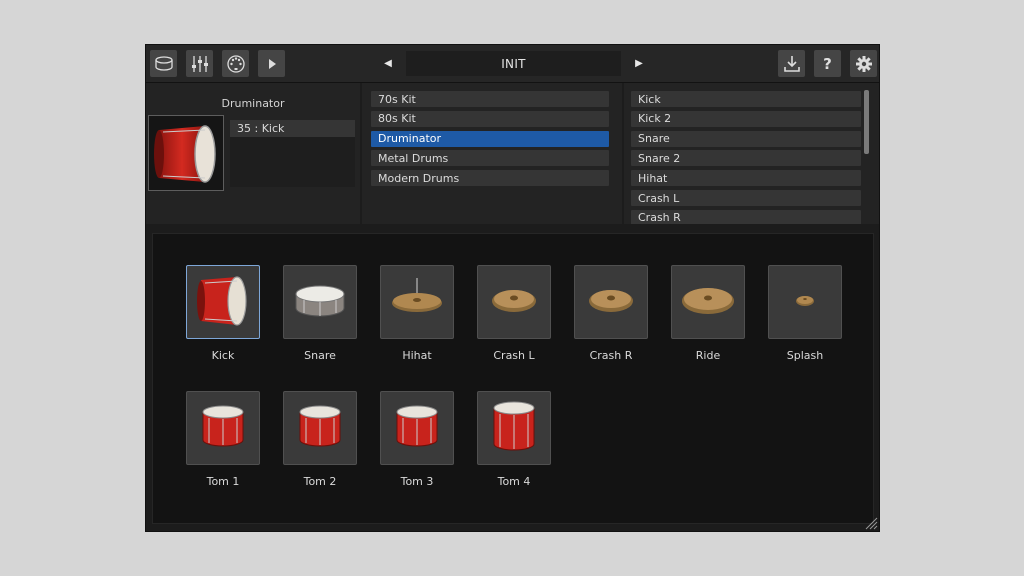  I want to click on instrument-scrollbar, so click(866, 122).